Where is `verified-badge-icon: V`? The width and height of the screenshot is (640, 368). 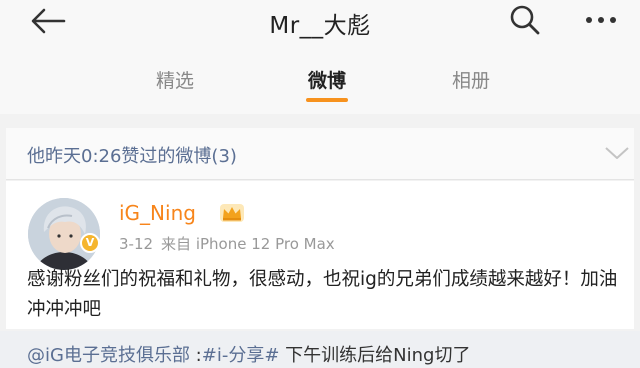
verified-badge-icon: V is located at coordinates (90, 243).